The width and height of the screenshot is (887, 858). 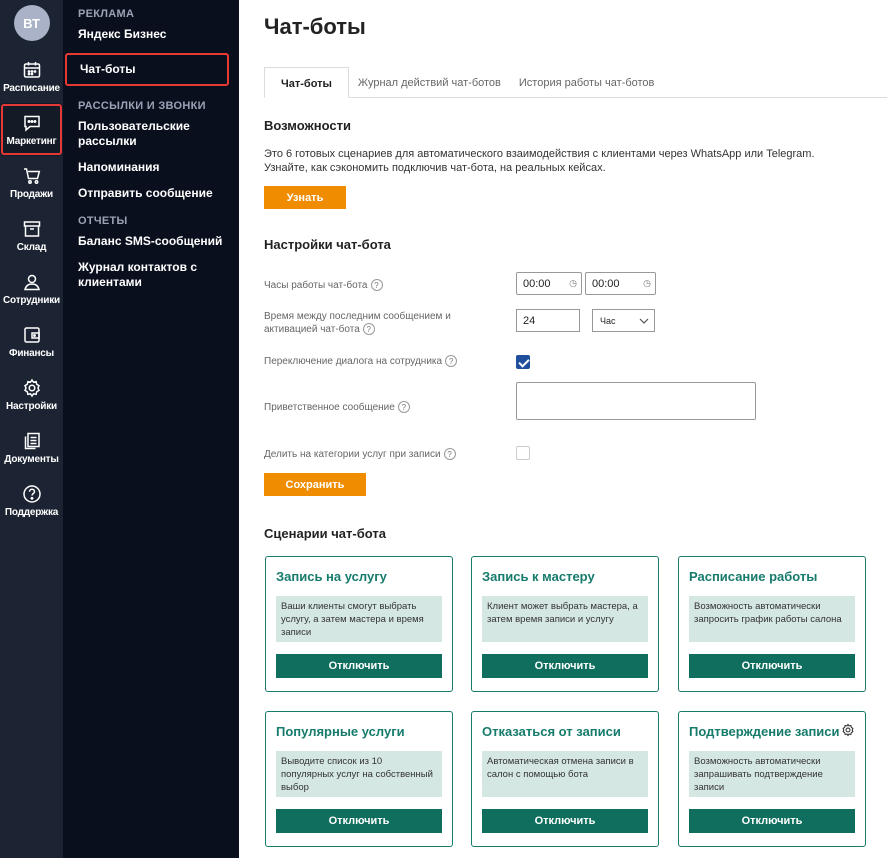 What do you see at coordinates (538, 576) in the screenshot?
I see `card-title-text: Запись к мастеру` at bounding box center [538, 576].